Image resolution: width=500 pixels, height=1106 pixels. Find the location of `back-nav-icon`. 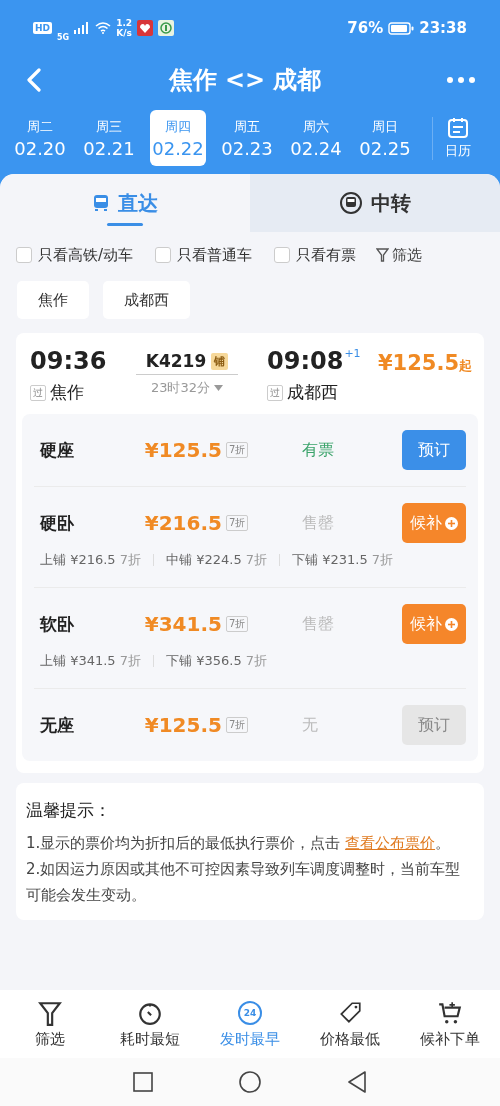

back-nav-icon is located at coordinates (357, 1082).